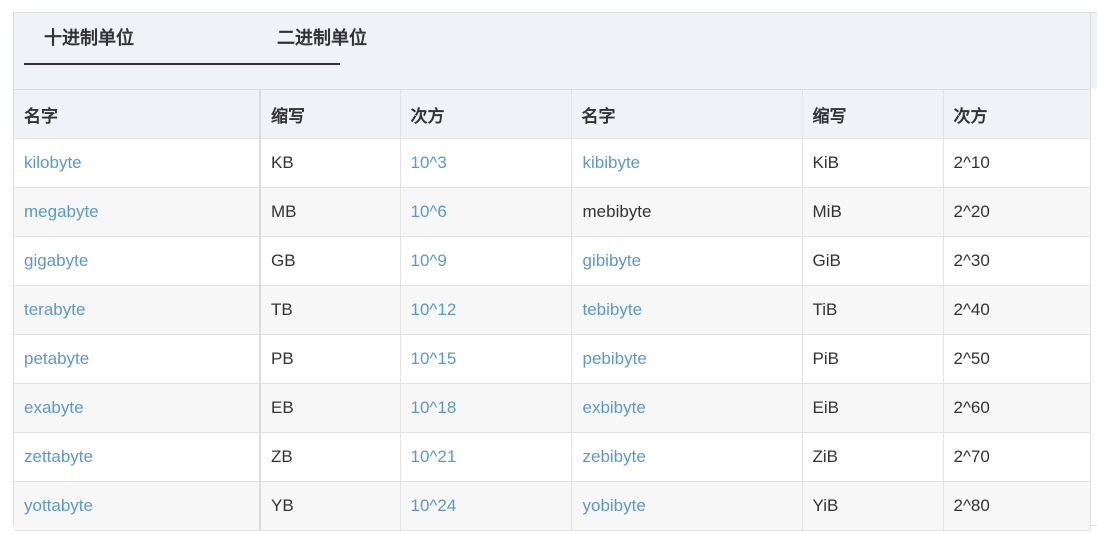  I want to click on table-row: megabyte MB 10^6 mebibyte MiB 2^20, so click(552, 212).